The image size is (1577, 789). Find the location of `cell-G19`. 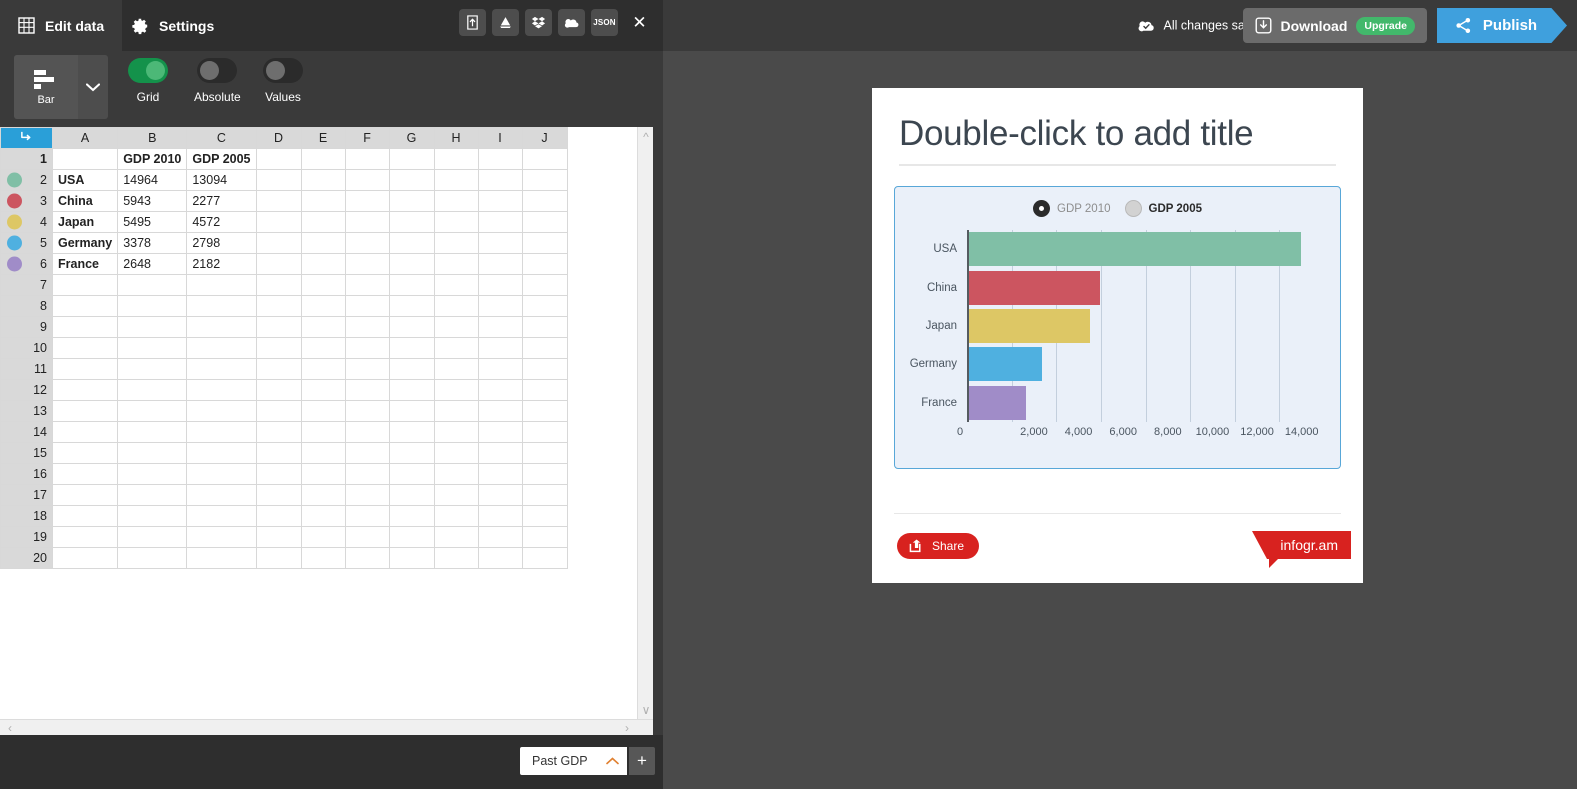

cell-G19 is located at coordinates (411, 537).